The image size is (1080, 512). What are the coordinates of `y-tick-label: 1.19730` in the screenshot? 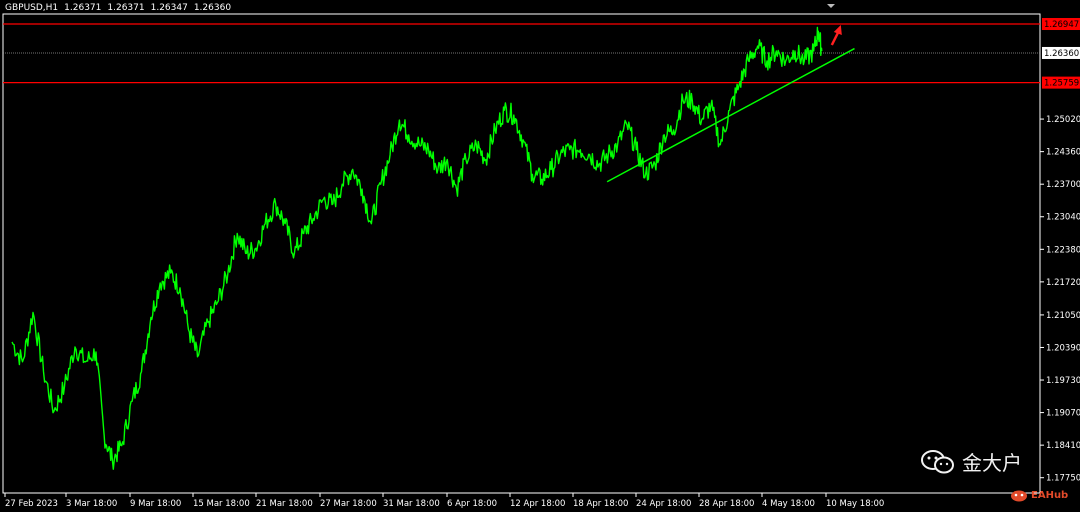 It's located at (1063, 381).